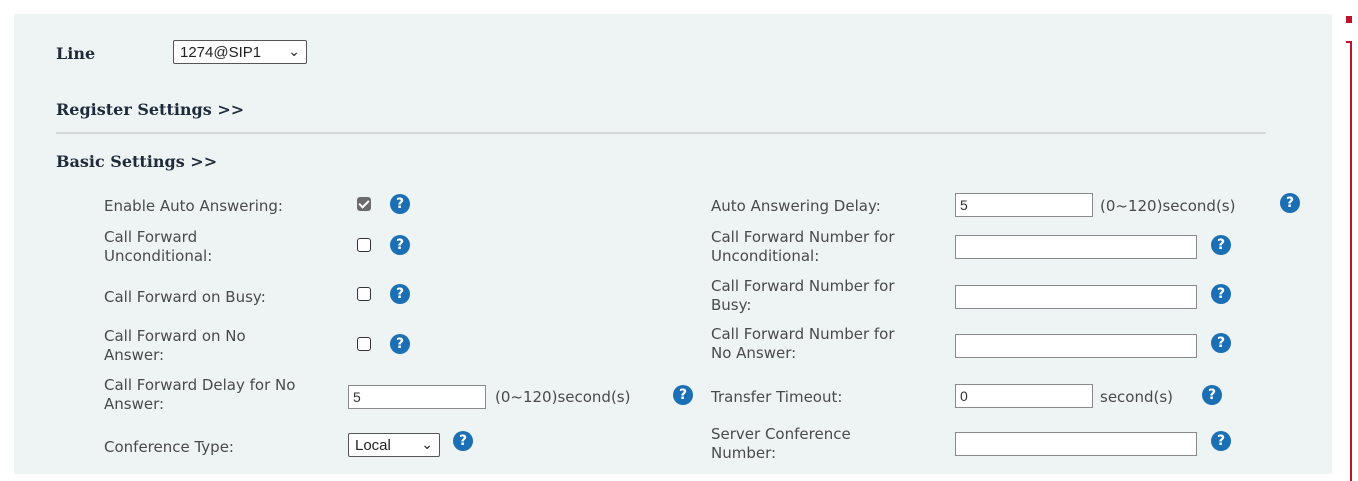  I want to click on cf-no-answer-checkbox, so click(364, 344).